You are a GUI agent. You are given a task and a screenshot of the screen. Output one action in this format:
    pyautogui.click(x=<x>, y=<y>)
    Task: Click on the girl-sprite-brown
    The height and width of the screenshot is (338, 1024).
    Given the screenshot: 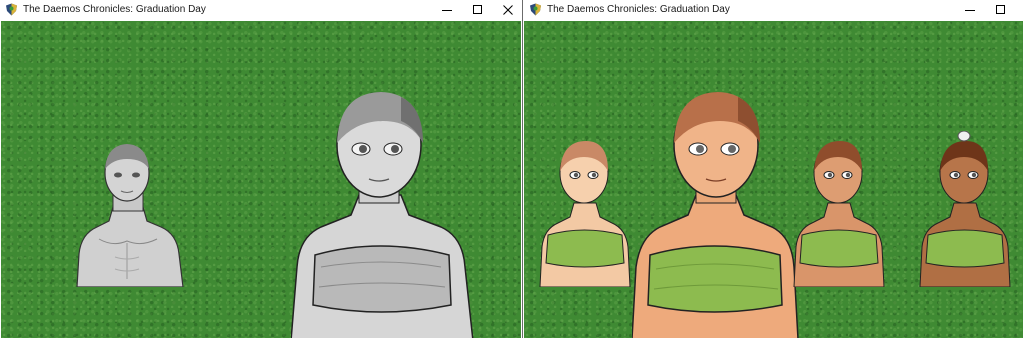 What is the action you would take?
    pyautogui.click(x=965, y=209)
    